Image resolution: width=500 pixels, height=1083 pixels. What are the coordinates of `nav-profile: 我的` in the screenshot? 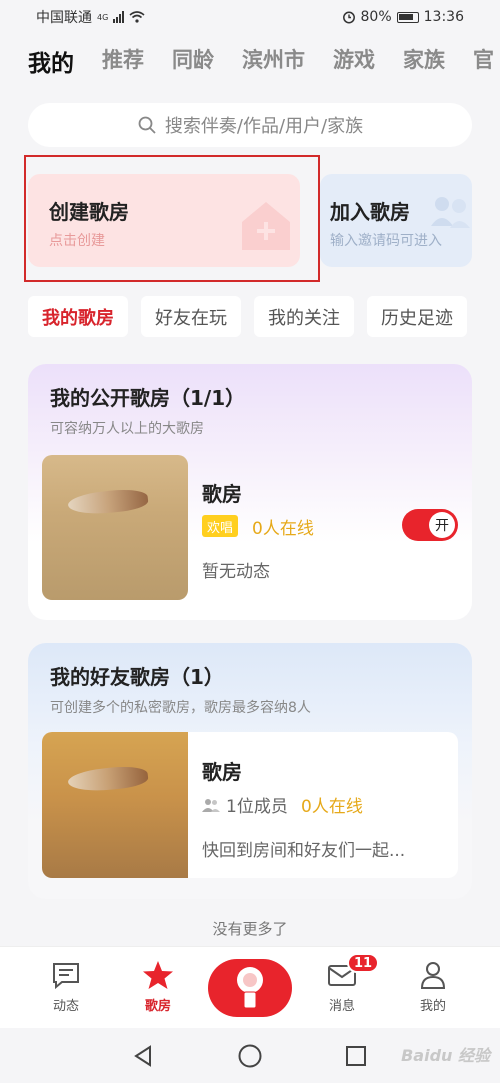 It's located at (433, 986).